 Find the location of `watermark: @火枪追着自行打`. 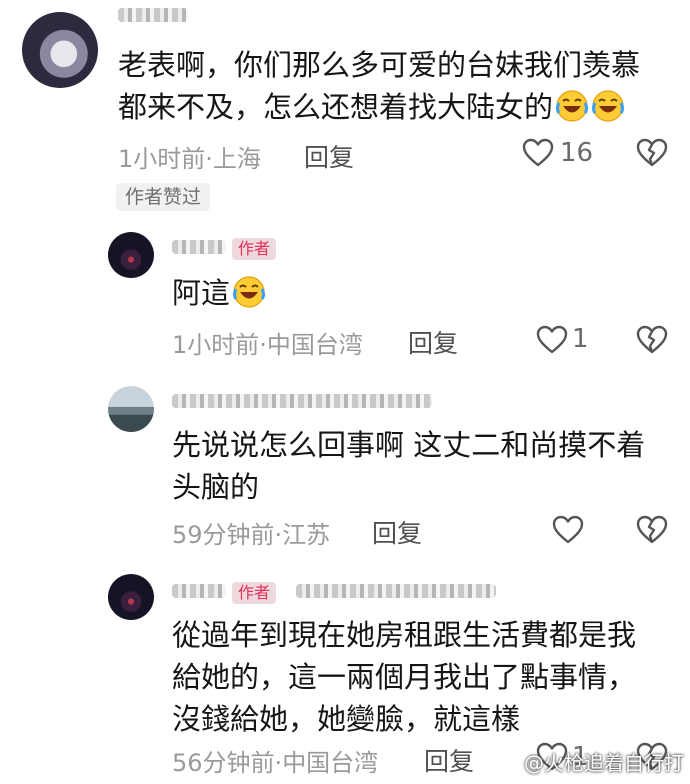

watermark: @火枪追着自行打 is located at coordinates (604, 763).